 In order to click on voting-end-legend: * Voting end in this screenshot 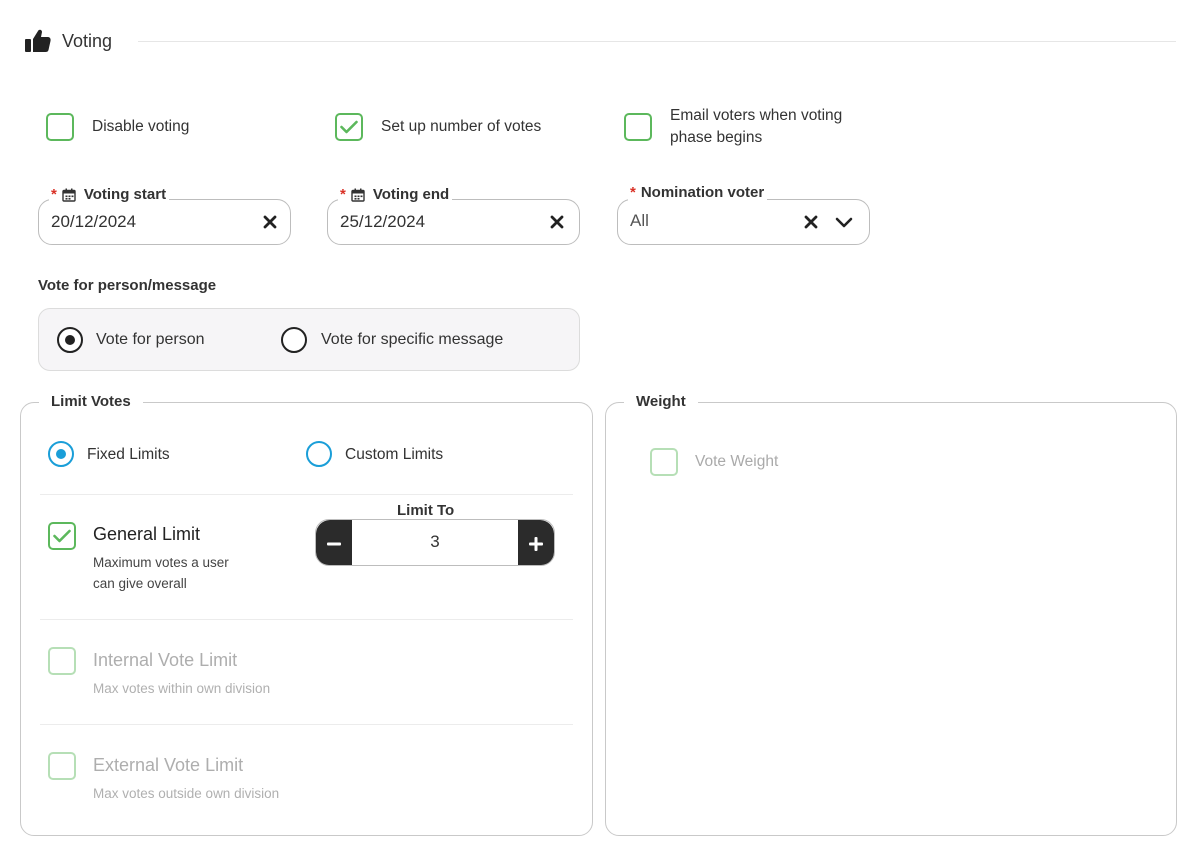, I will do `click(395, 194)`.